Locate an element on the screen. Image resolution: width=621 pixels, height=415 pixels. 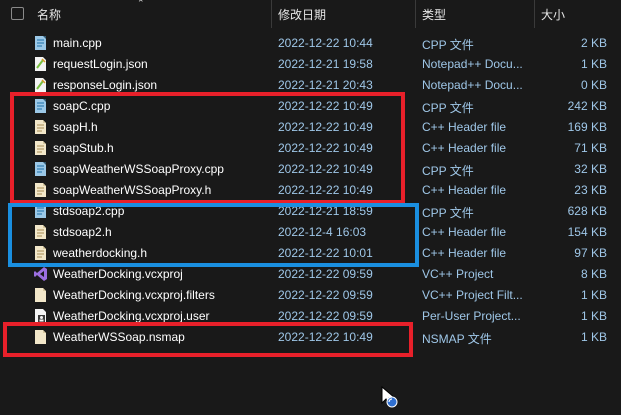
user-file-icon is located at coordinates (40, 316).